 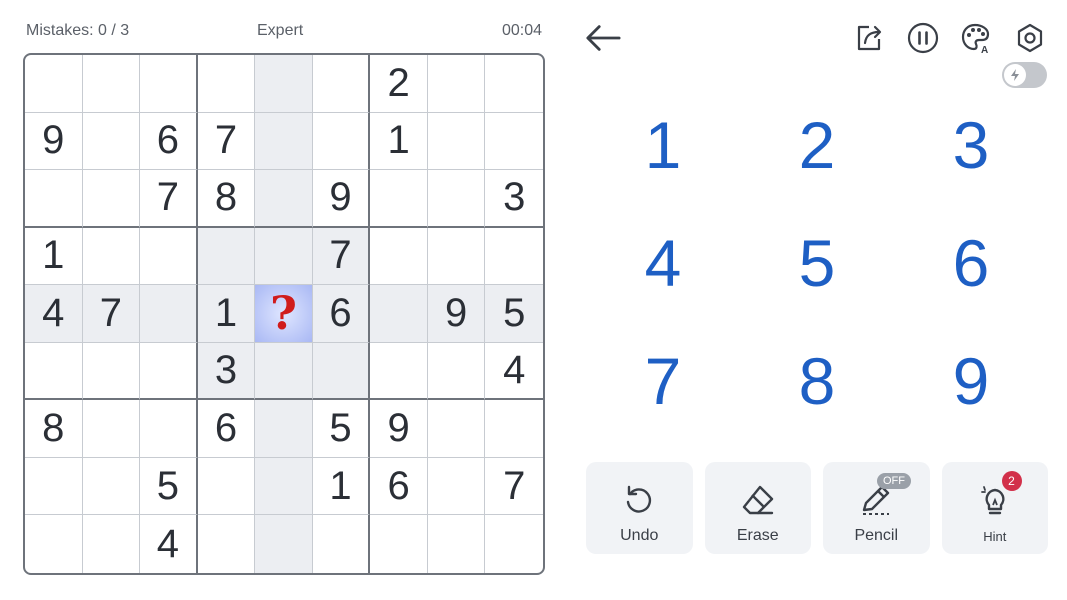 What do you see at coordinates (1024, 75) in the screenshot?
I see `fast-mode-toggle` at bounding box center [1024, 75].